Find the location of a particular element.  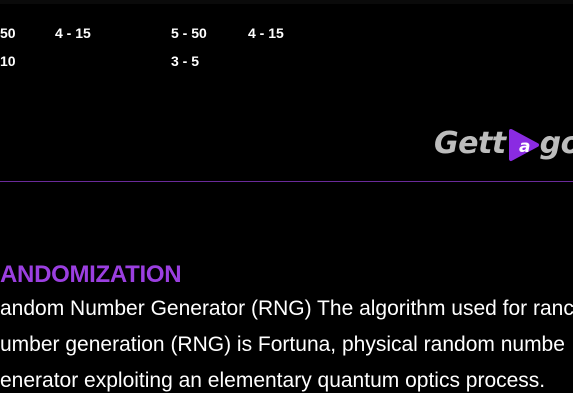

logo-text-right: g is located at coordinates (550, 143).